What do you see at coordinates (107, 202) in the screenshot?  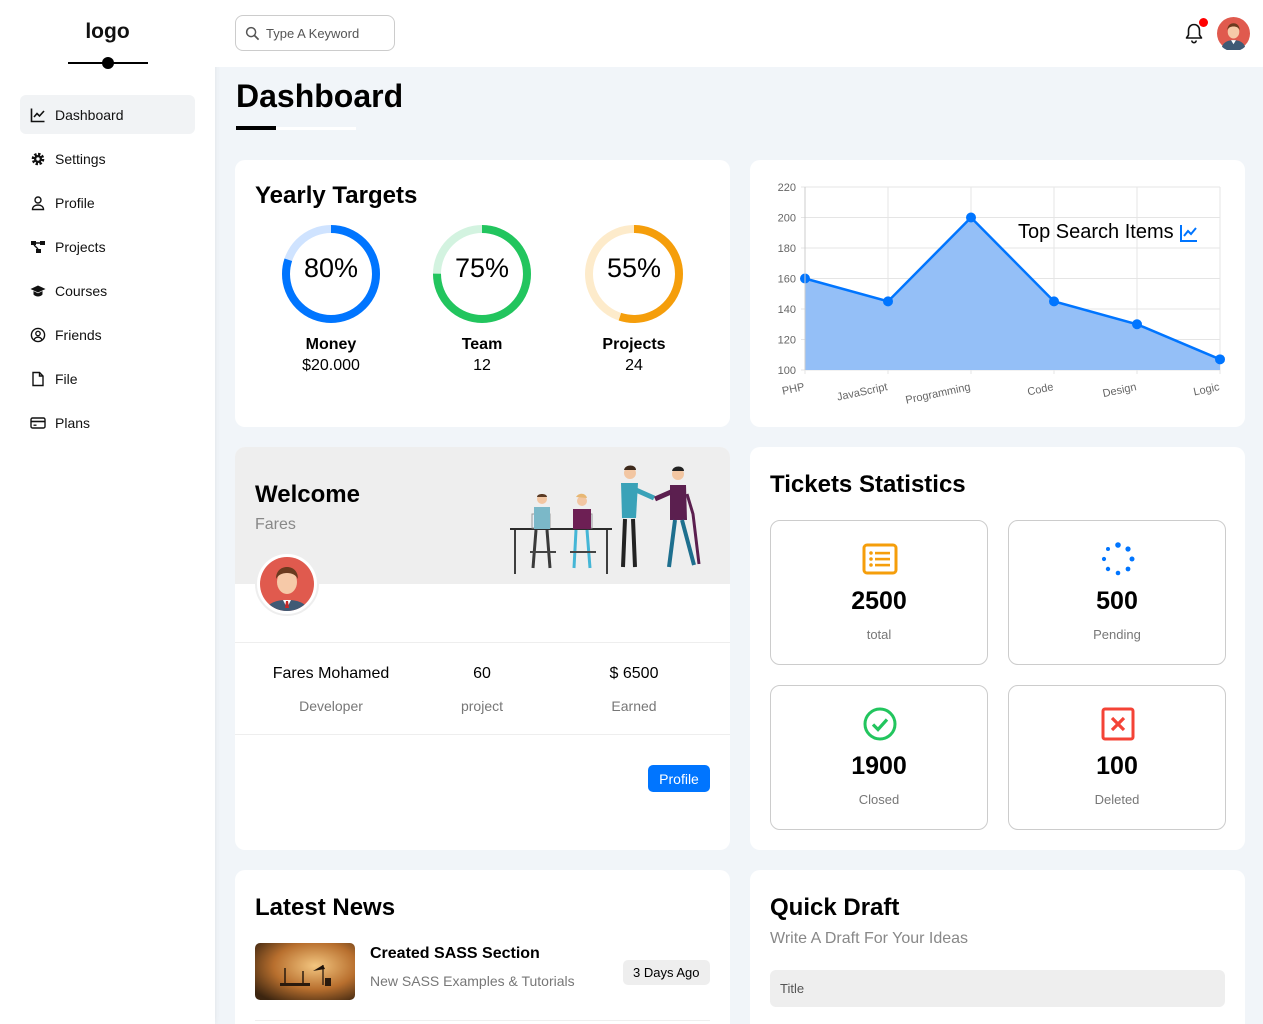 I see `sidebar-item-profile: Profile` at bounding box center [107, 202].